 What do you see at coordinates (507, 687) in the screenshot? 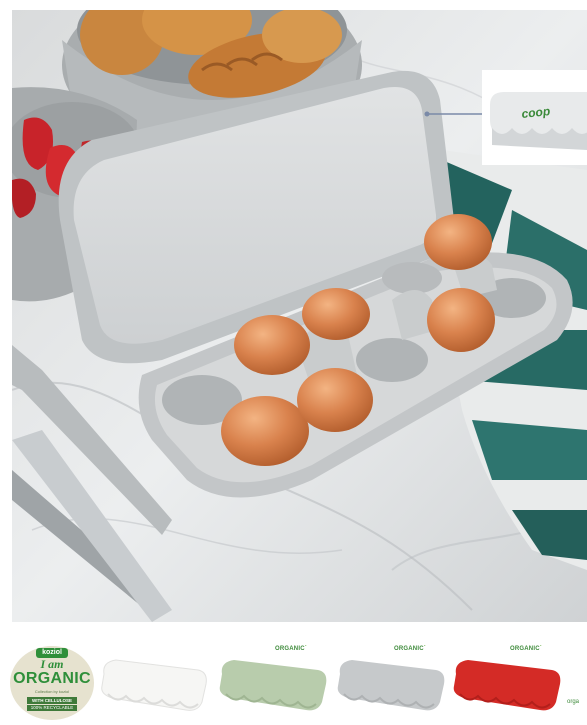
I see `egg-box-red` at bounding box center [507, 687].